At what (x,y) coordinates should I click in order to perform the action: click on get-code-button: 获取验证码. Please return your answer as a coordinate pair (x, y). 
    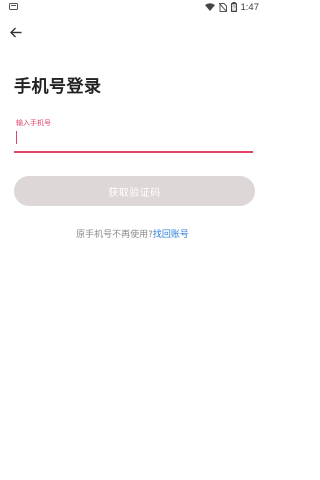
    Looking at the image, I should click on (134, 191).